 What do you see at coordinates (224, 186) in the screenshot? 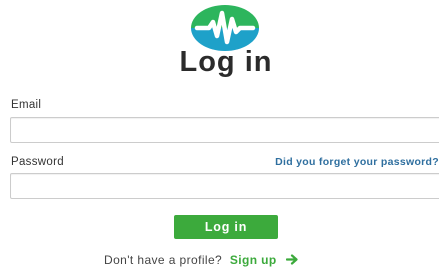
I see `password-field` at bounding box center [224, 186].